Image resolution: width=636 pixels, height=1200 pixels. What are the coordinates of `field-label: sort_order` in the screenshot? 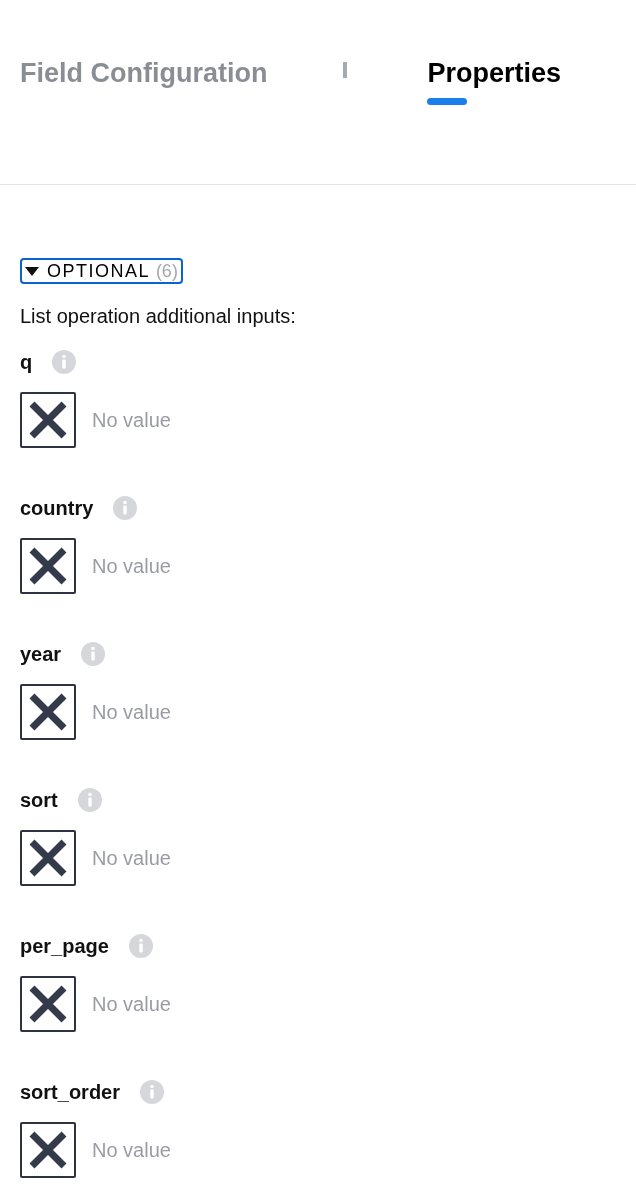 It's located at (70, 1092).